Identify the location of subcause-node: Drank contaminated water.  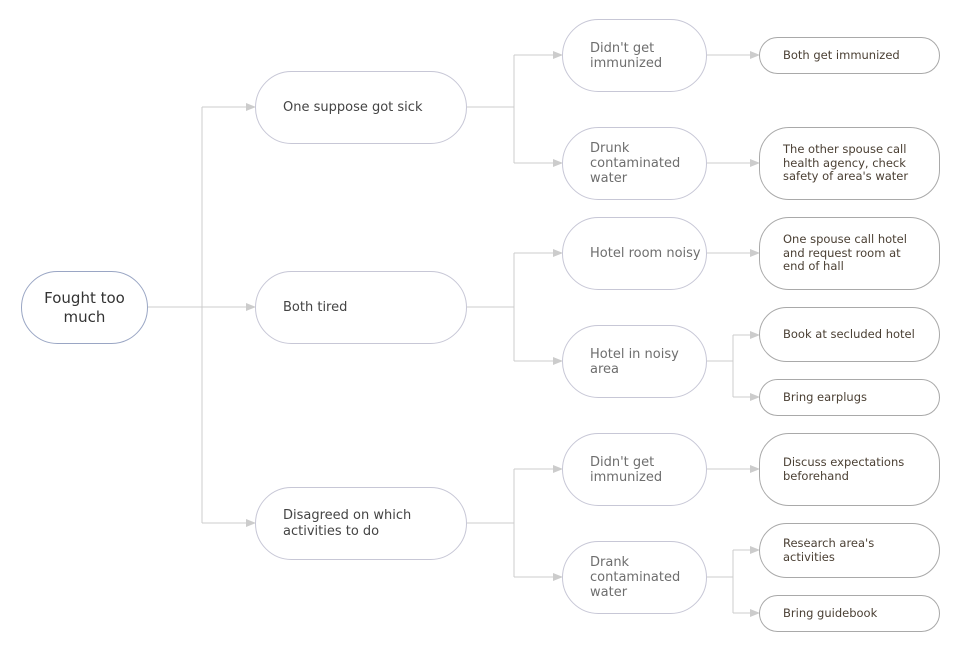
(634, 577).